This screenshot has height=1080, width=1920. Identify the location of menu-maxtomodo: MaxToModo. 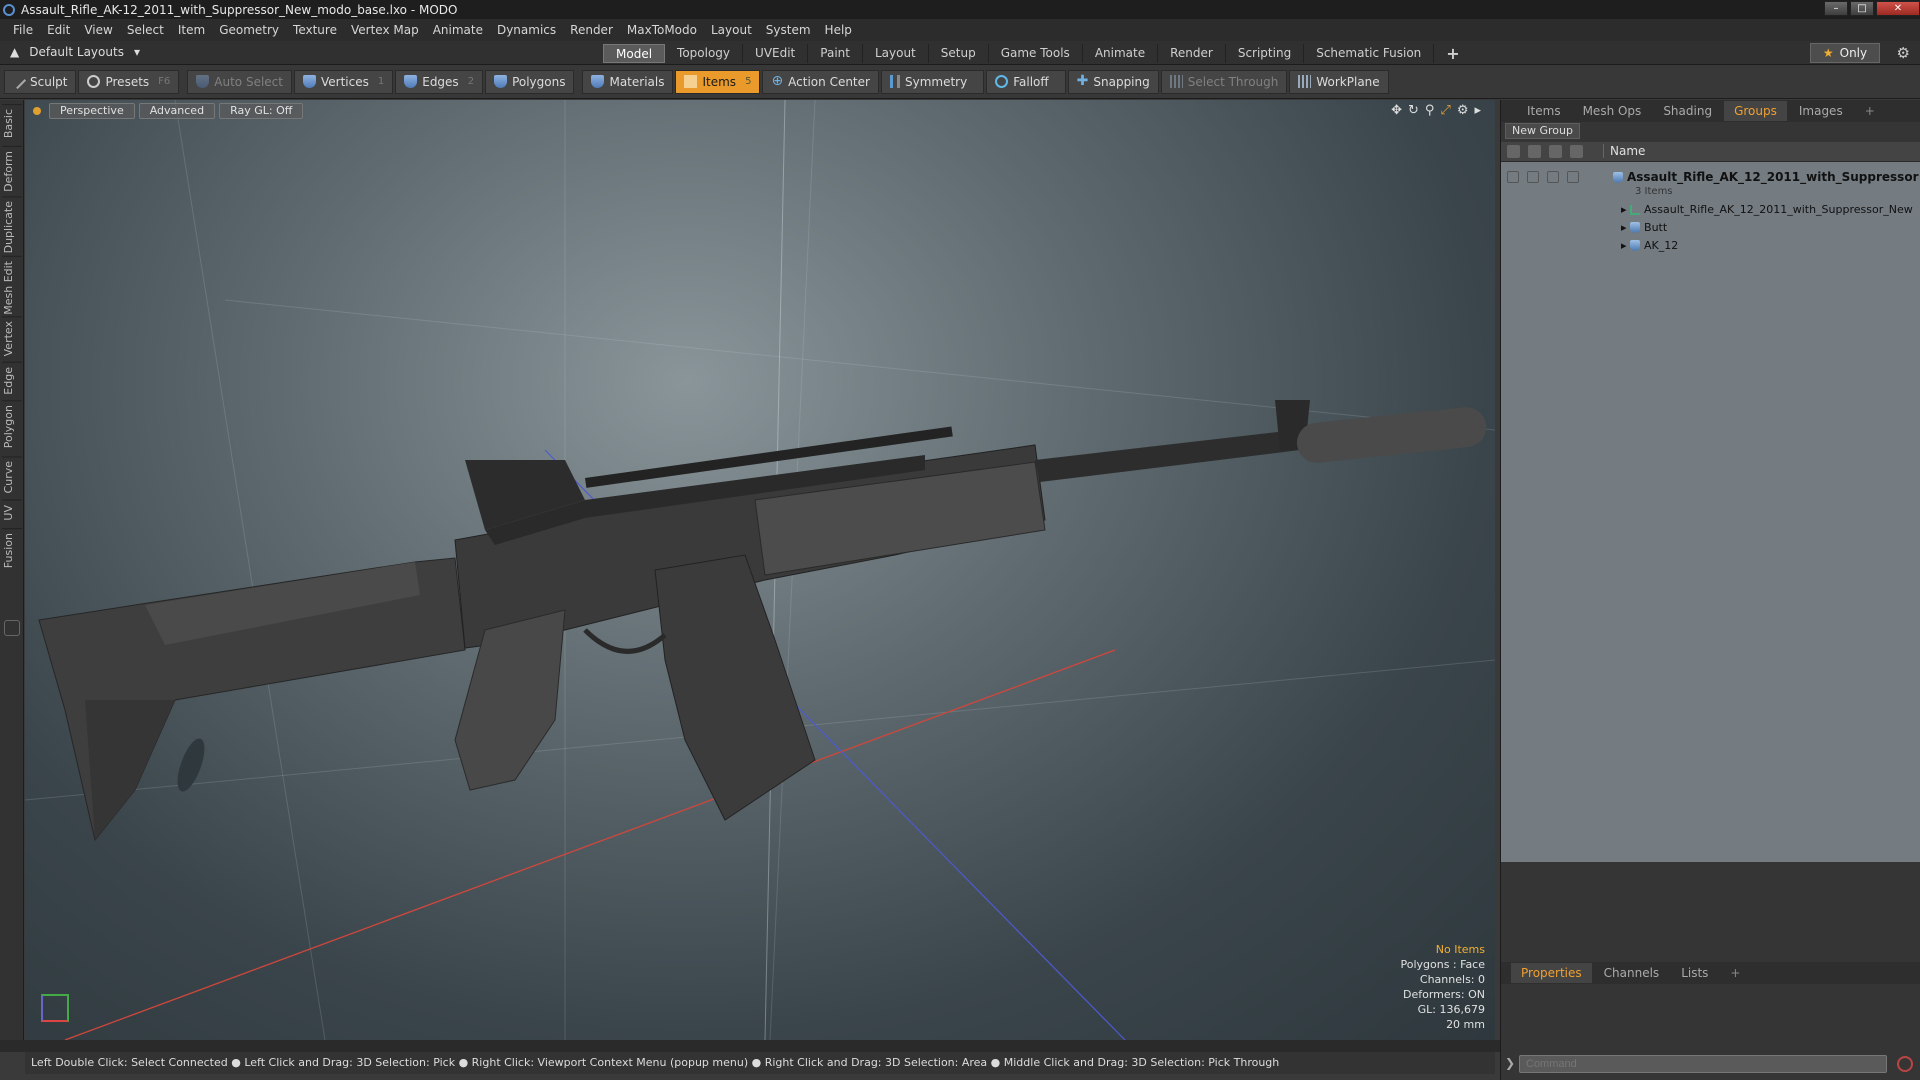
(662, 30).